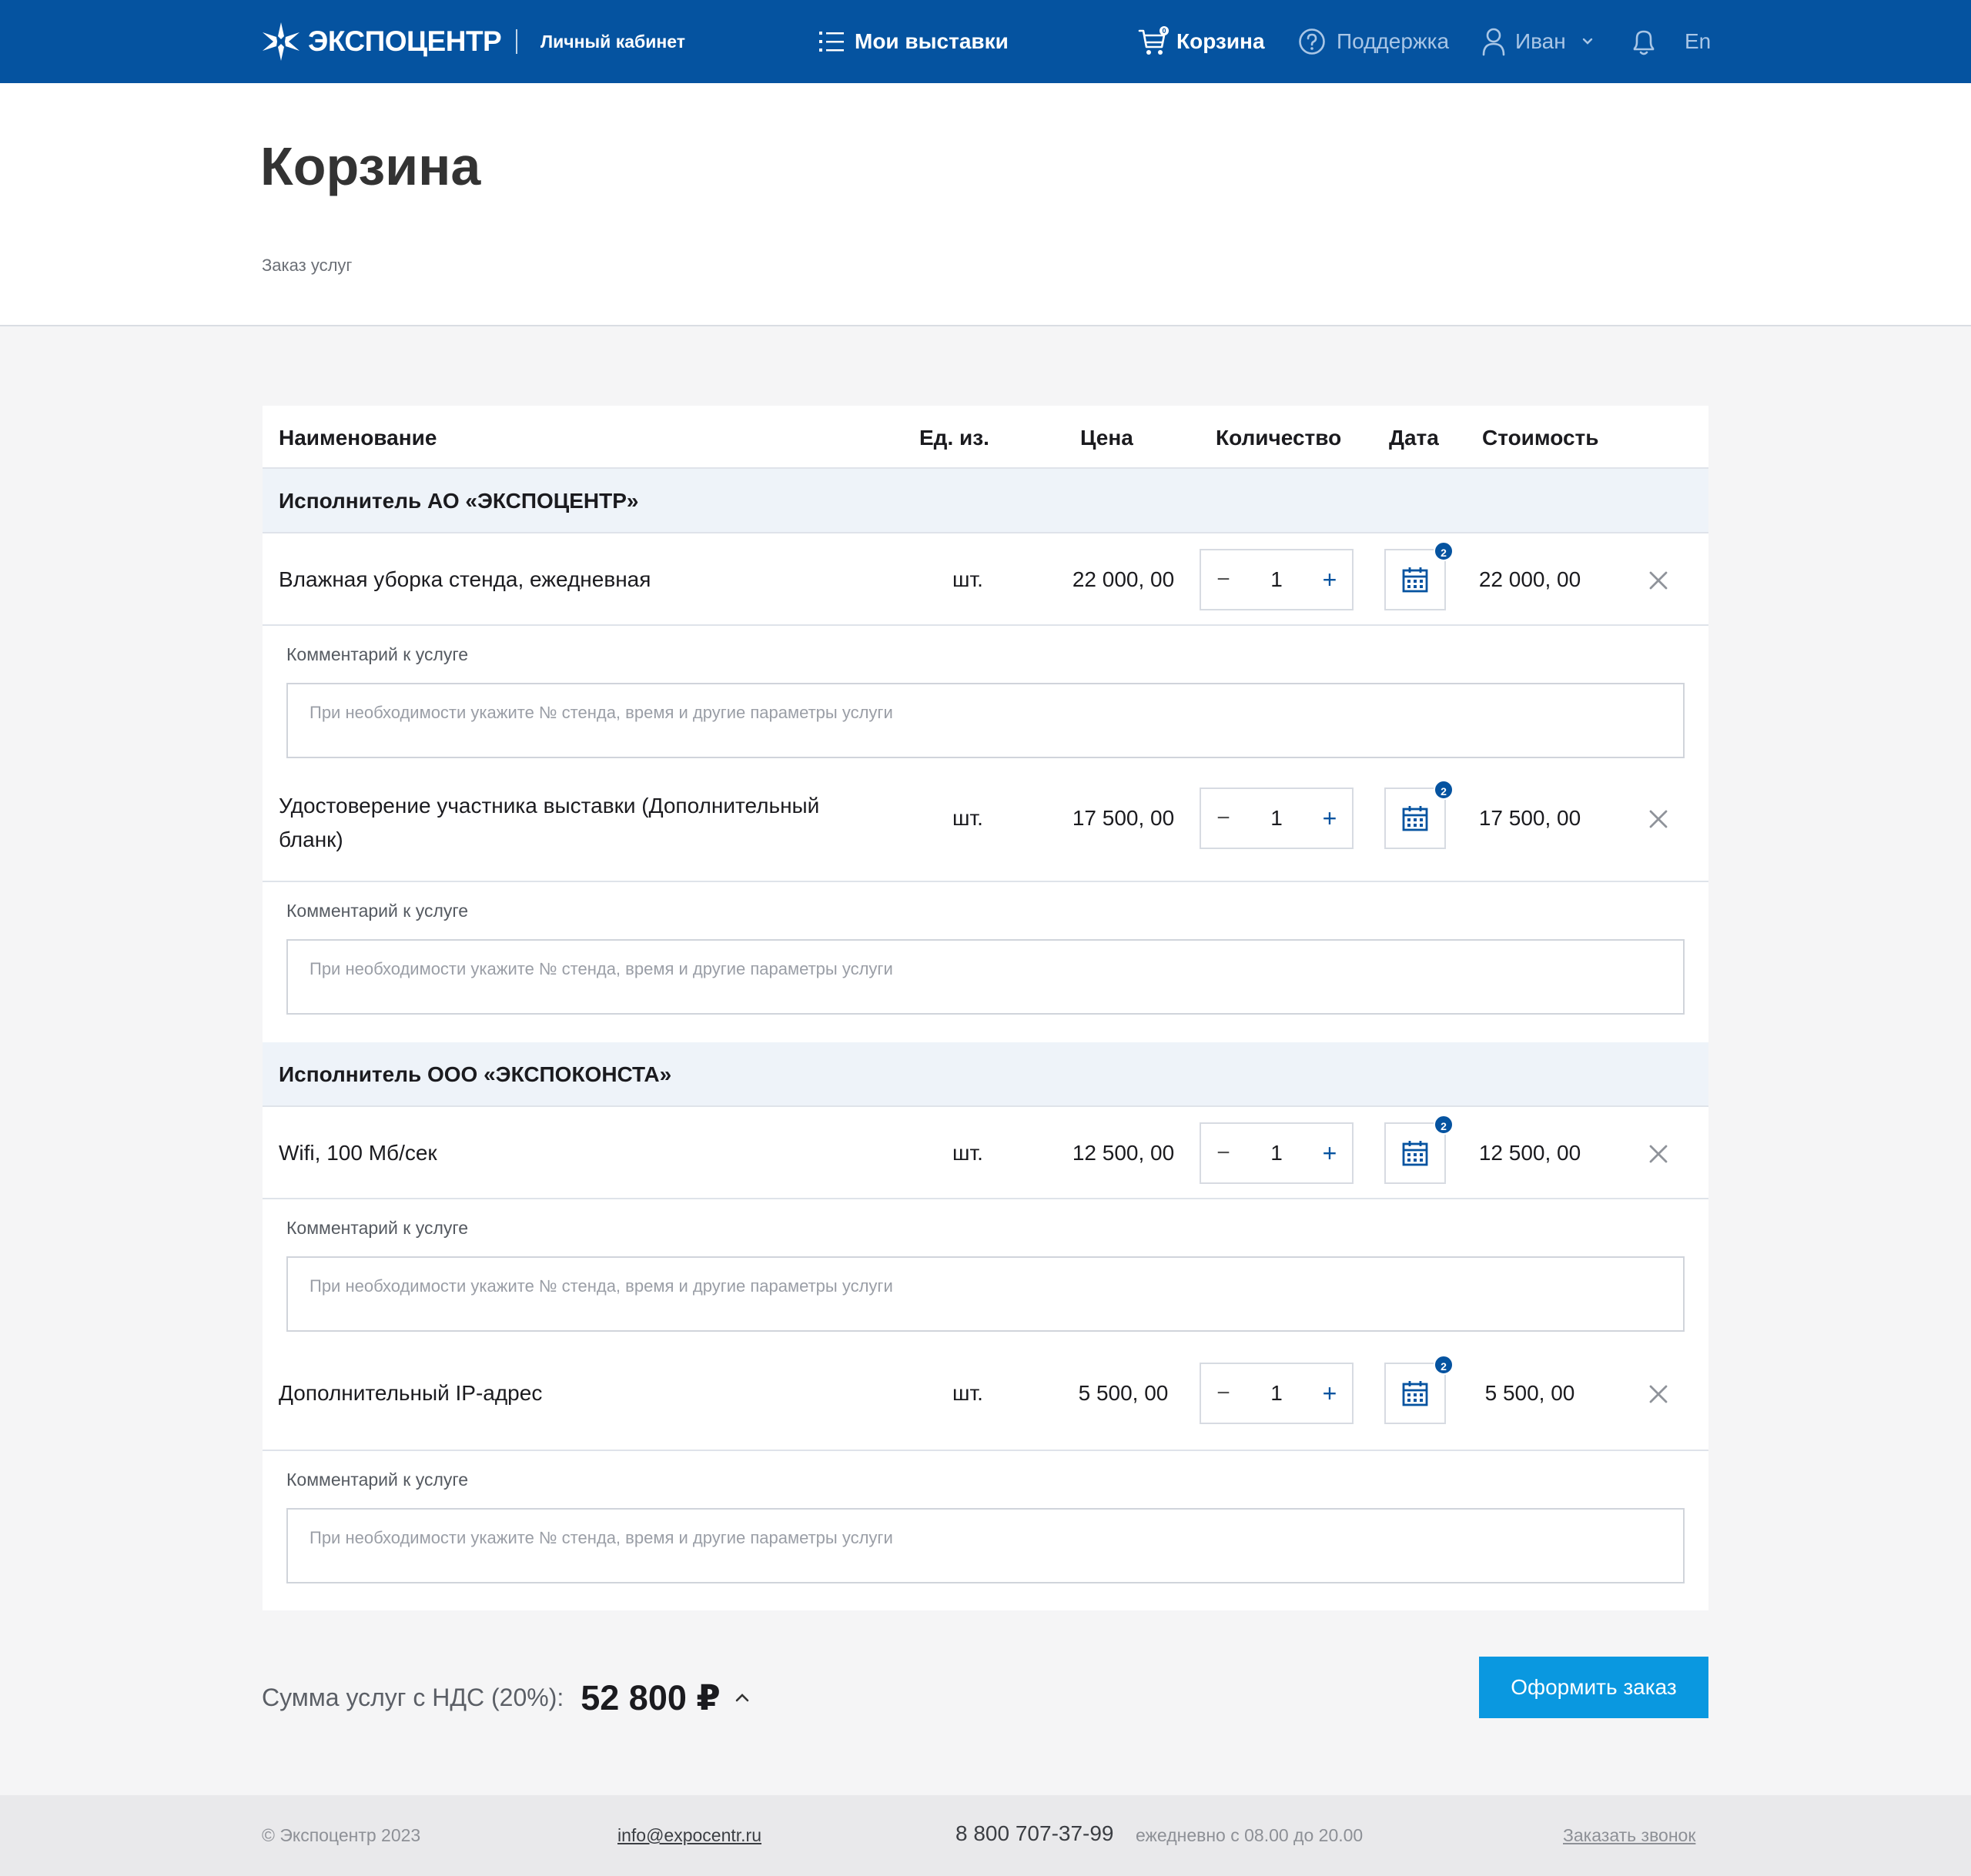 This screenshot has width=1971, height=1876. What do you see at coordinates (1279, 438) in the screenshot?
I see `col-quantity: Количество` at bounding box center [1279, 438].